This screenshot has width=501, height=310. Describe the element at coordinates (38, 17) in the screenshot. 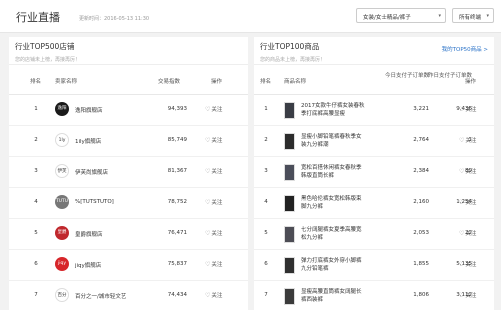

I see `page-title: 行业直播` at that location.